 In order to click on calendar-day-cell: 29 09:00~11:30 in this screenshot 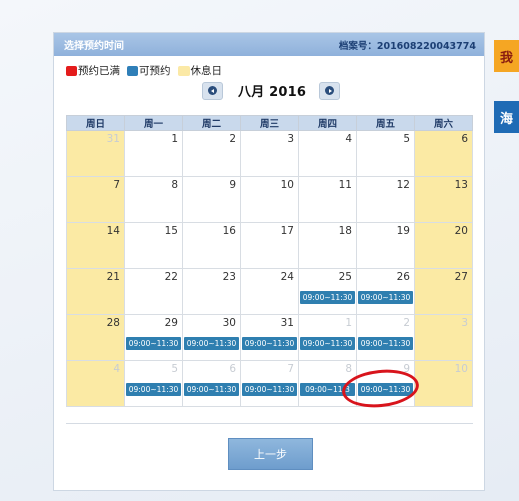, I will do `click(153, 337)`.